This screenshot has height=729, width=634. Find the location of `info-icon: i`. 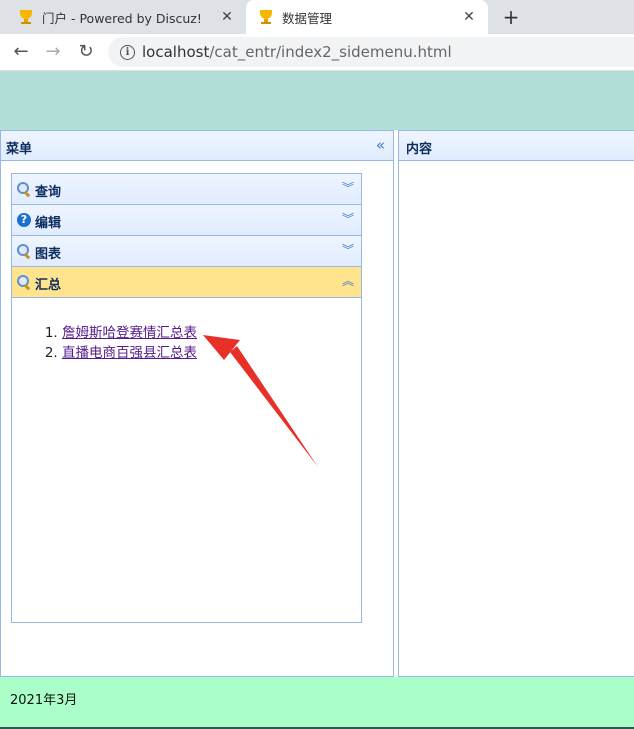

info-icon: i is located at coordinates (127, 52).